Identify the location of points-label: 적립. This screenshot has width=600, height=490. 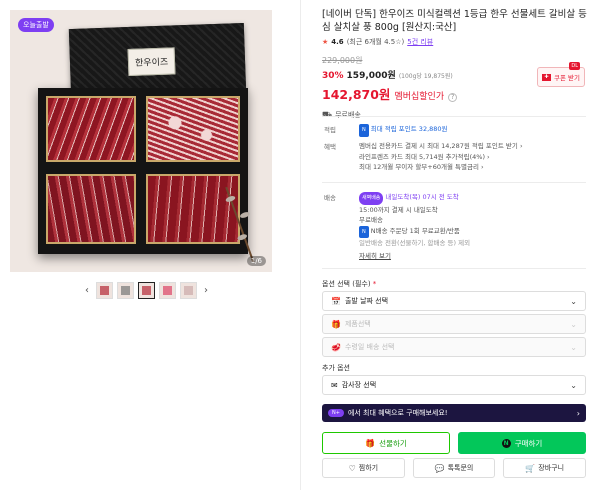
(330, 130).